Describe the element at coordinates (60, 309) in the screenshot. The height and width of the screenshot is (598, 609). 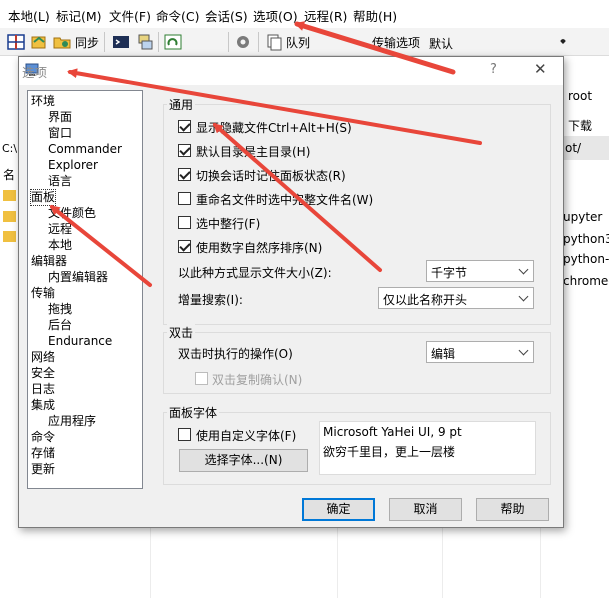
I see `tree-subitem: 拖拽` at that location.